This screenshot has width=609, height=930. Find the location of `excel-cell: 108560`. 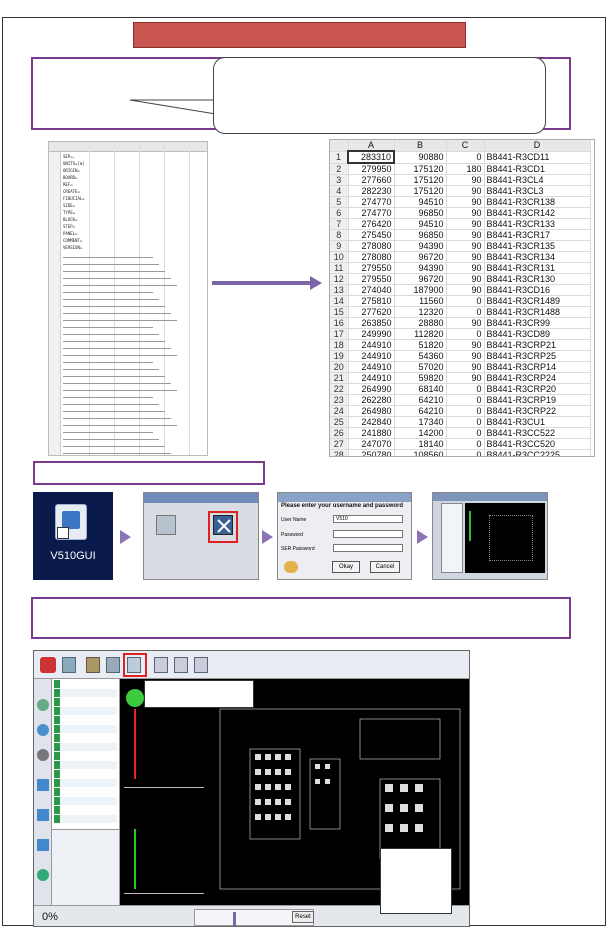

excel-cell: 108560 is located at coordinates (420, 452).